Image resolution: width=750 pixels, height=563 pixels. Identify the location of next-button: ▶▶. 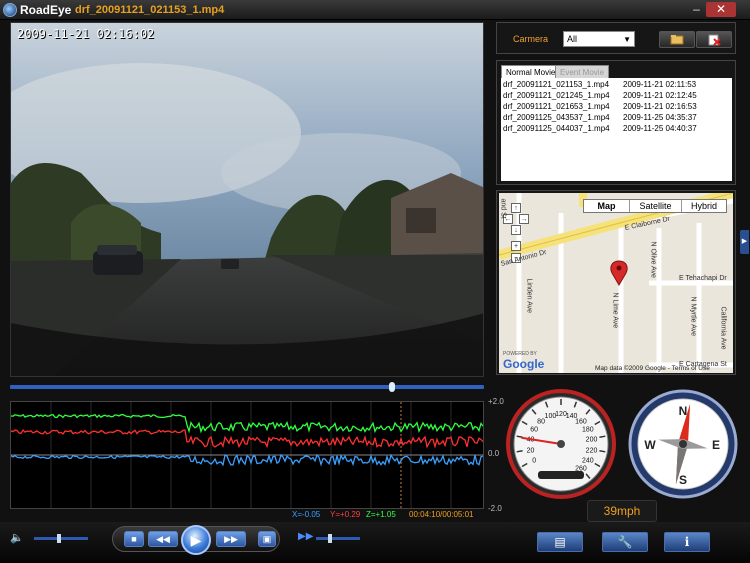
(231, 539).